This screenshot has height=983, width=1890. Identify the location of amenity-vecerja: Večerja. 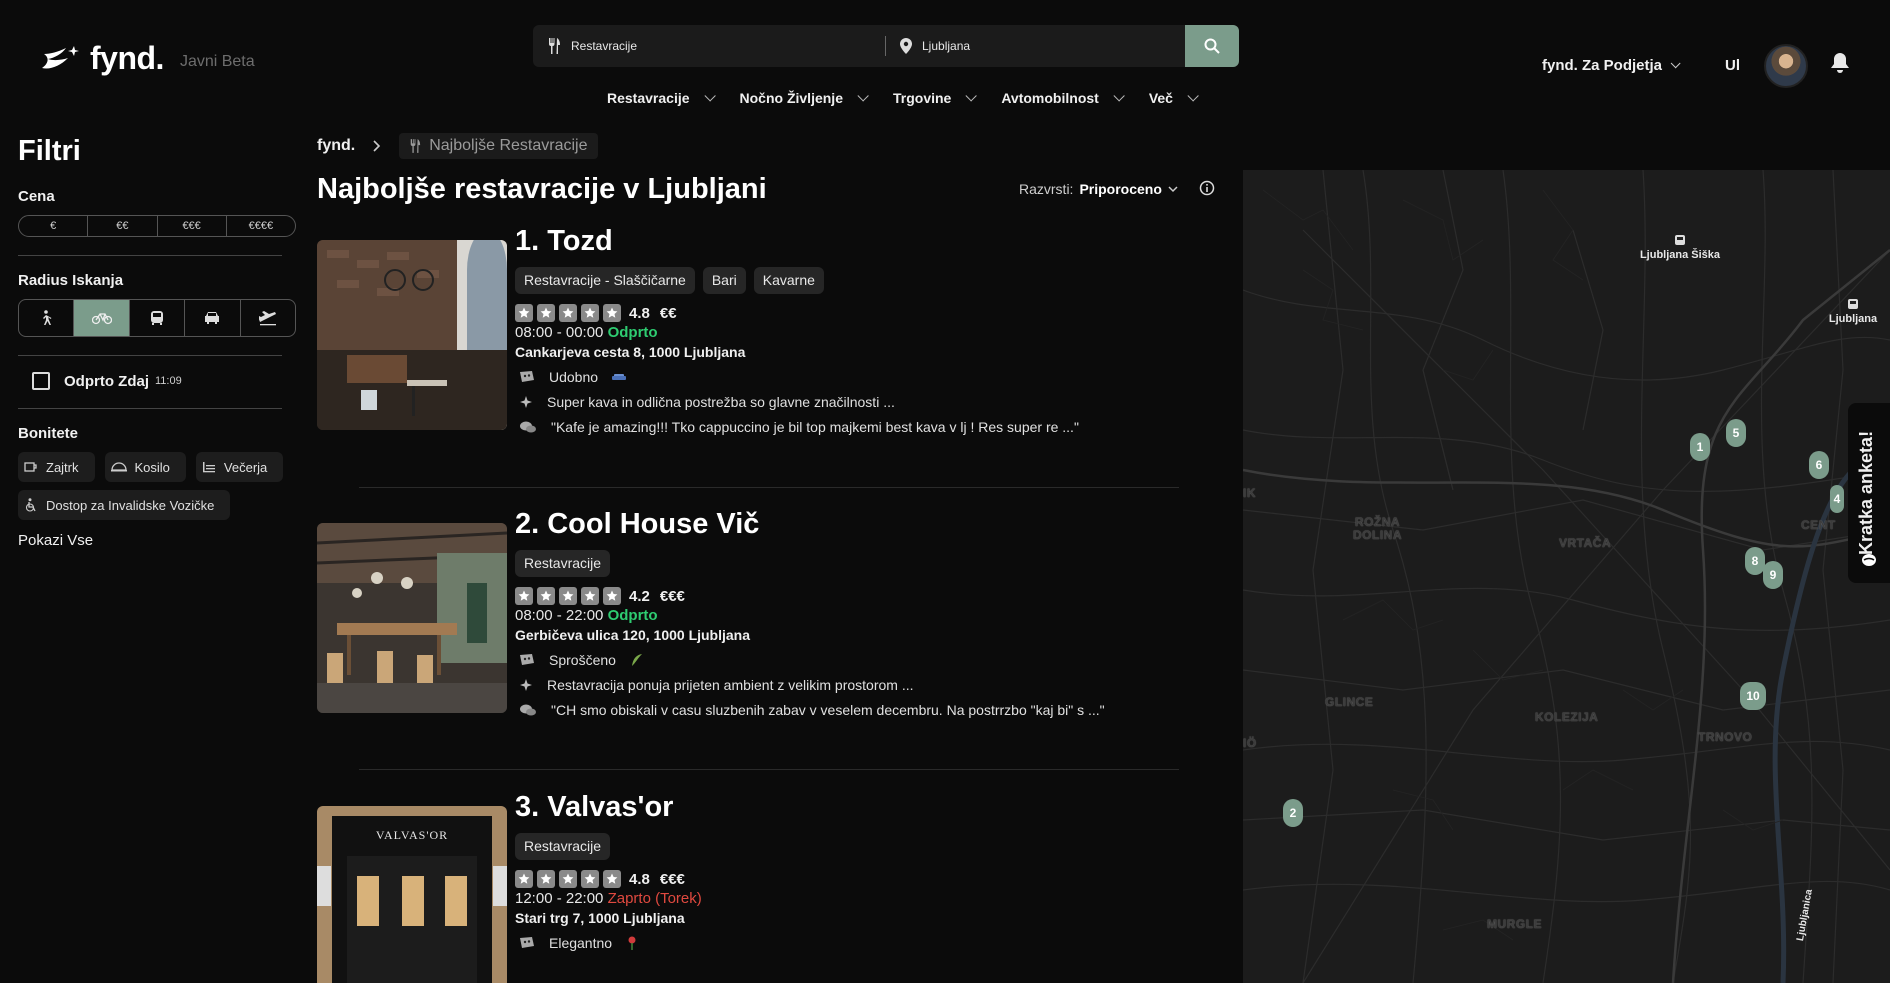
(239, 467).